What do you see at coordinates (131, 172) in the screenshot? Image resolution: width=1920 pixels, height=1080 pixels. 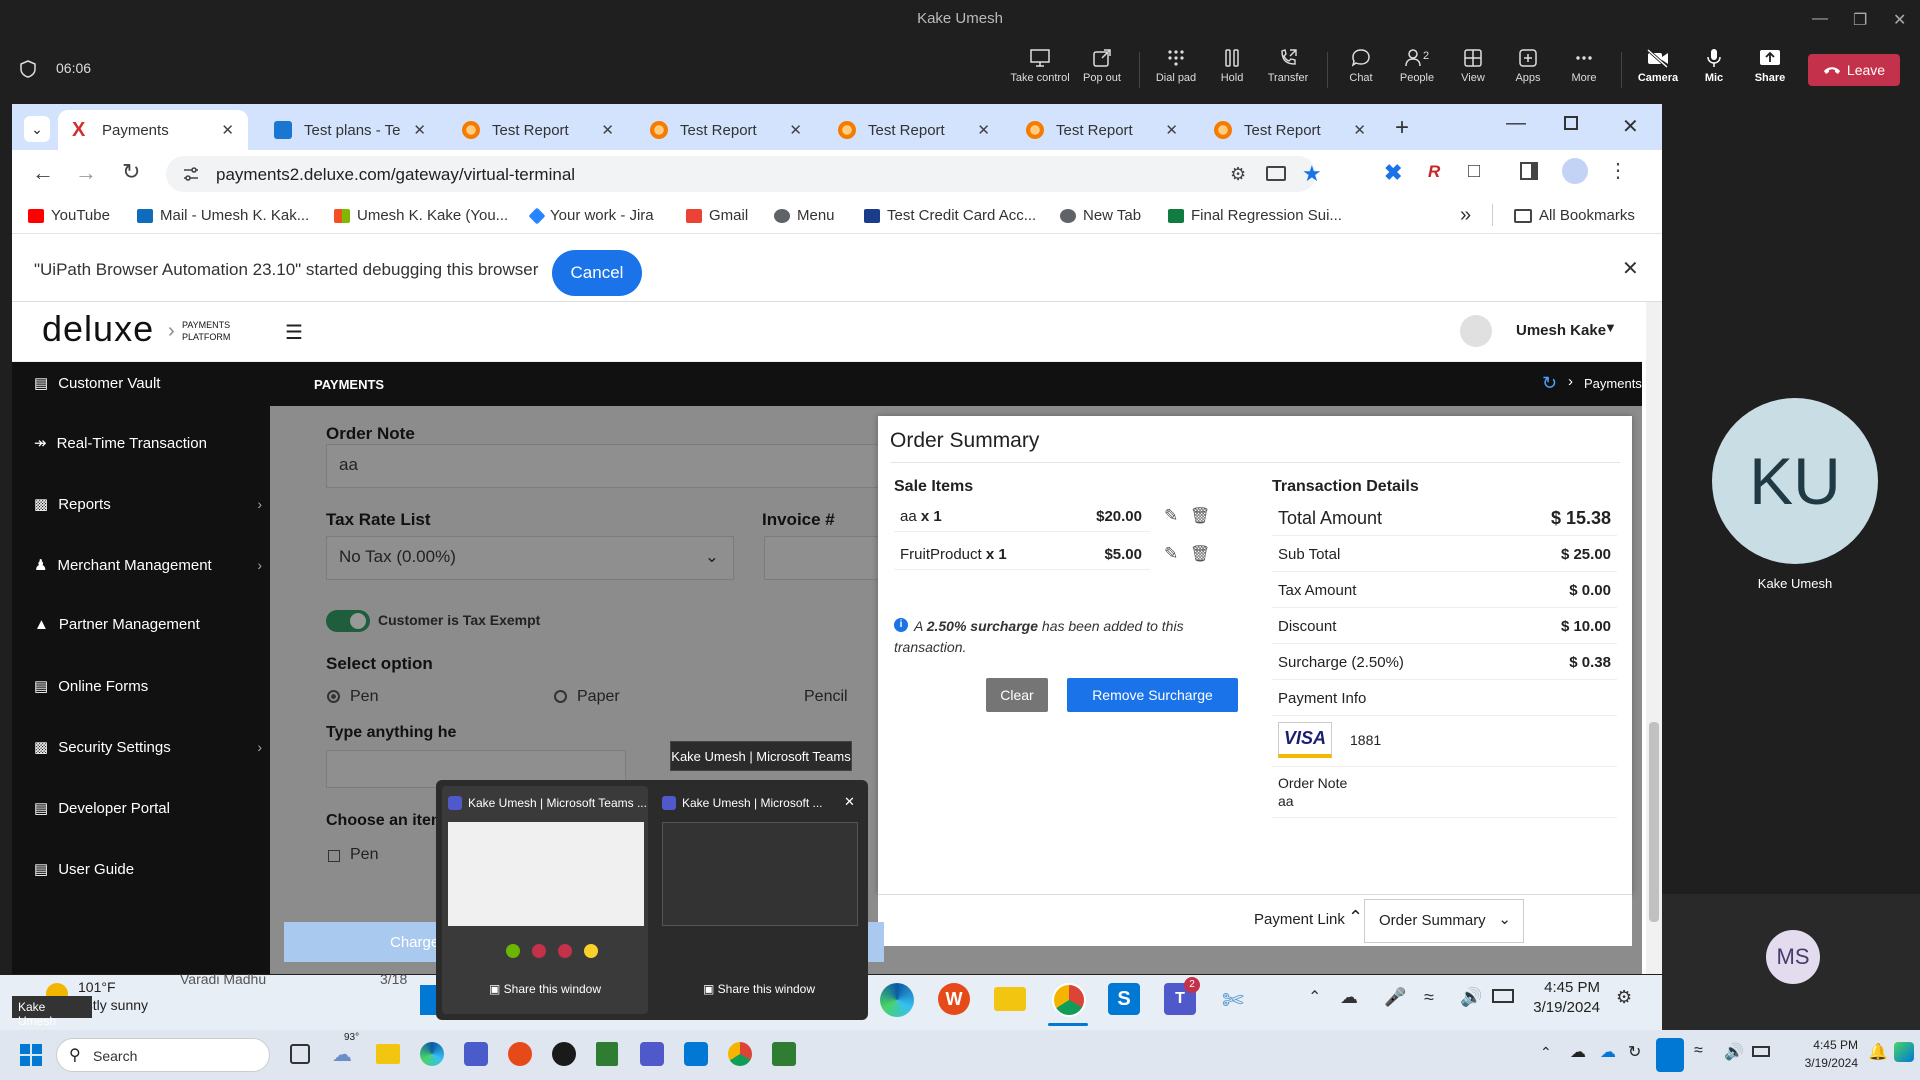 I see `reload-icon: ↻` at bounding box center [131, 172].